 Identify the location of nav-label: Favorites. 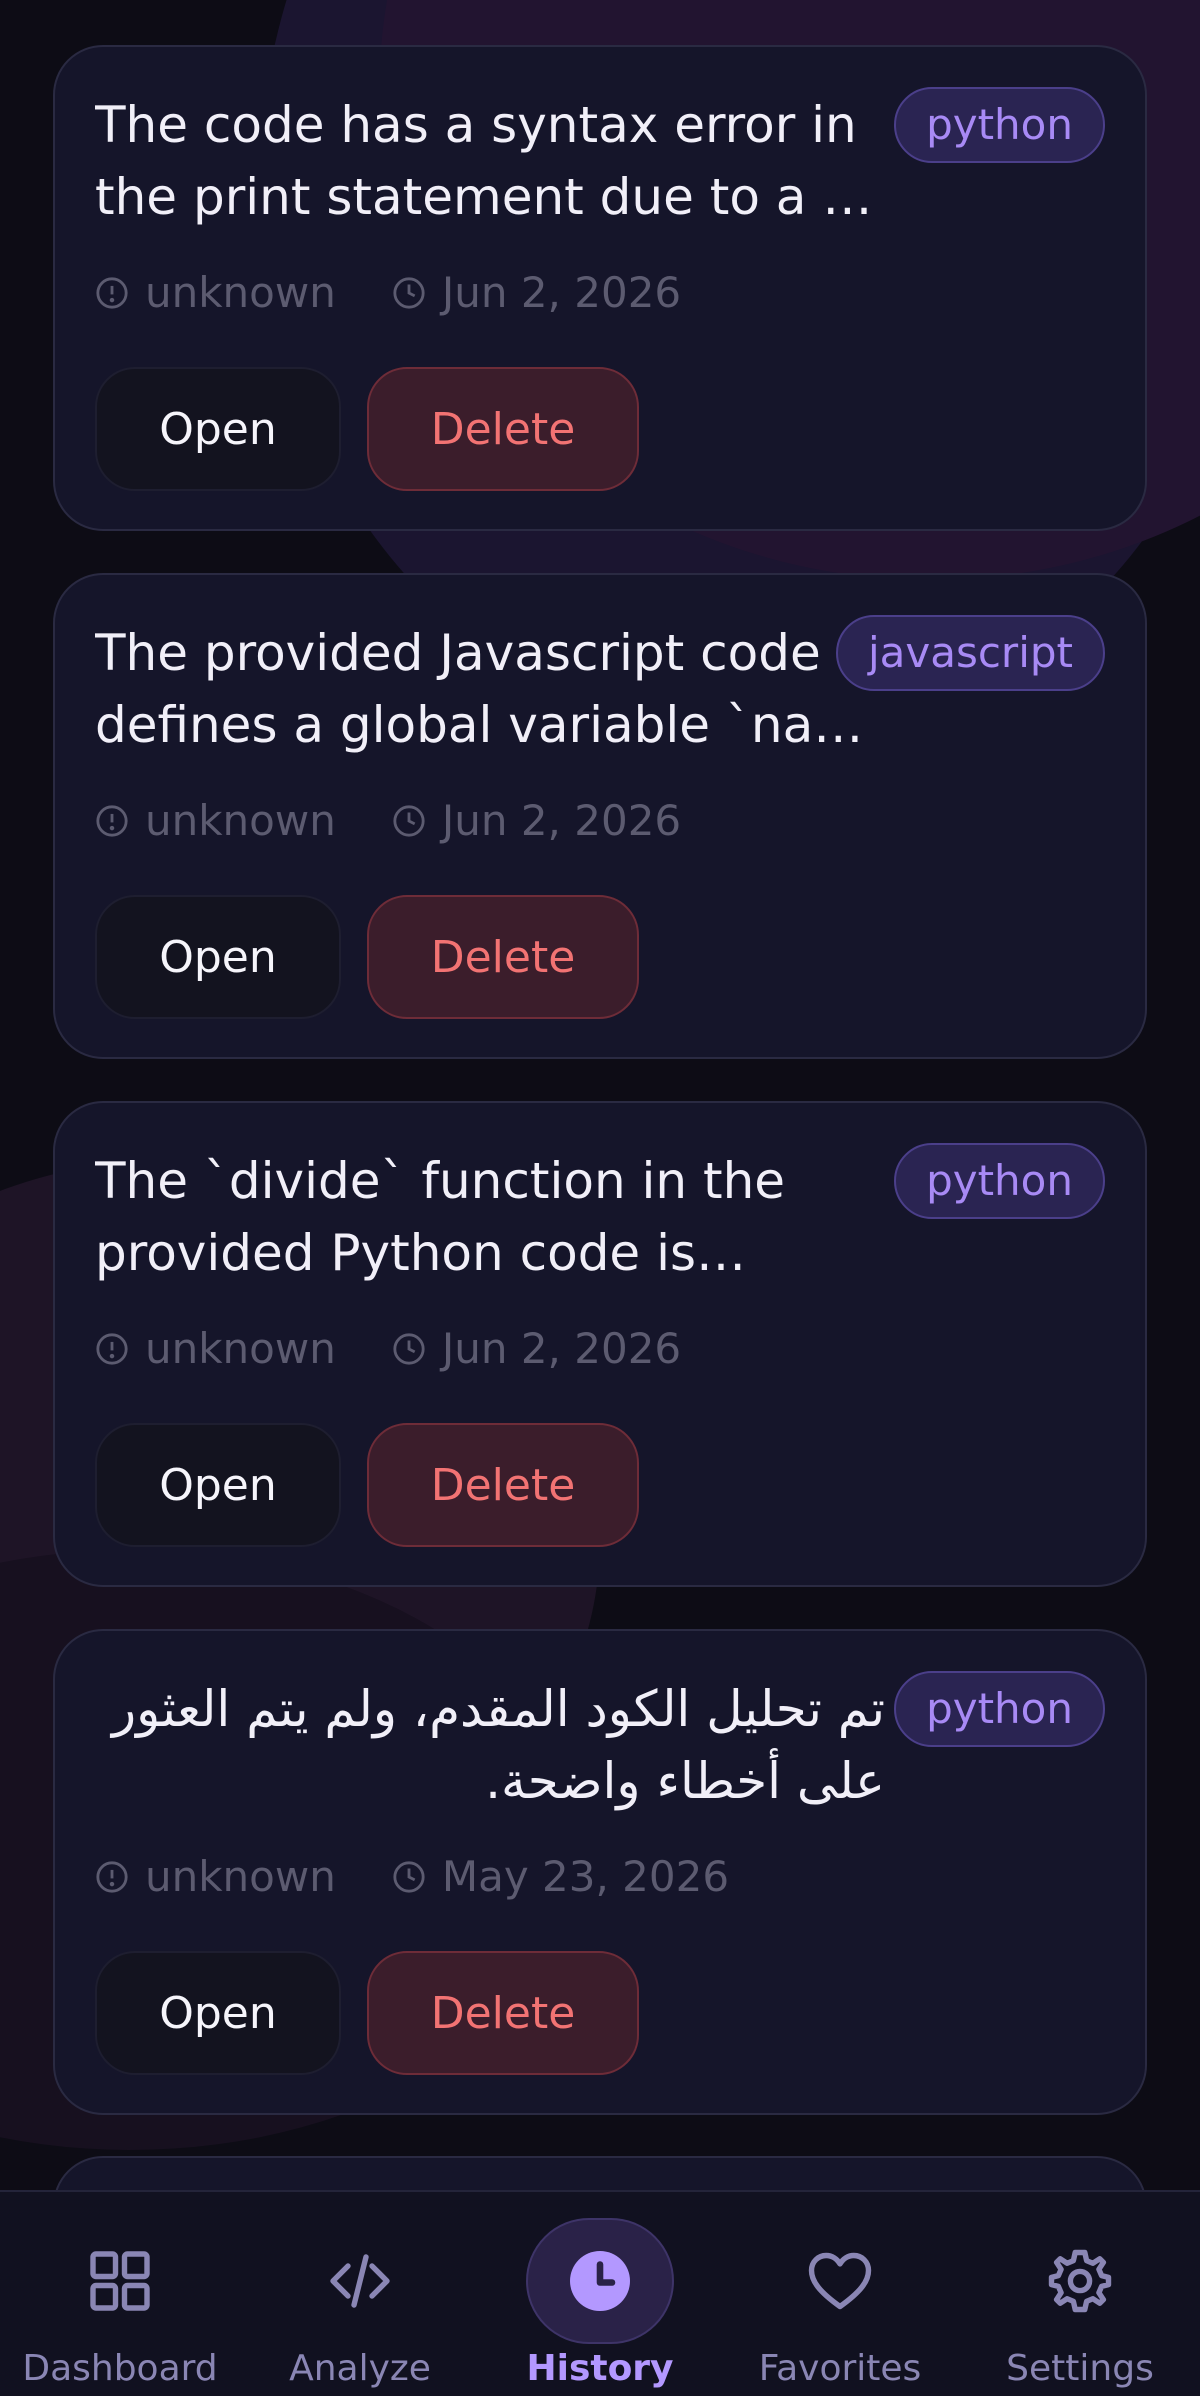
(840, 2368).